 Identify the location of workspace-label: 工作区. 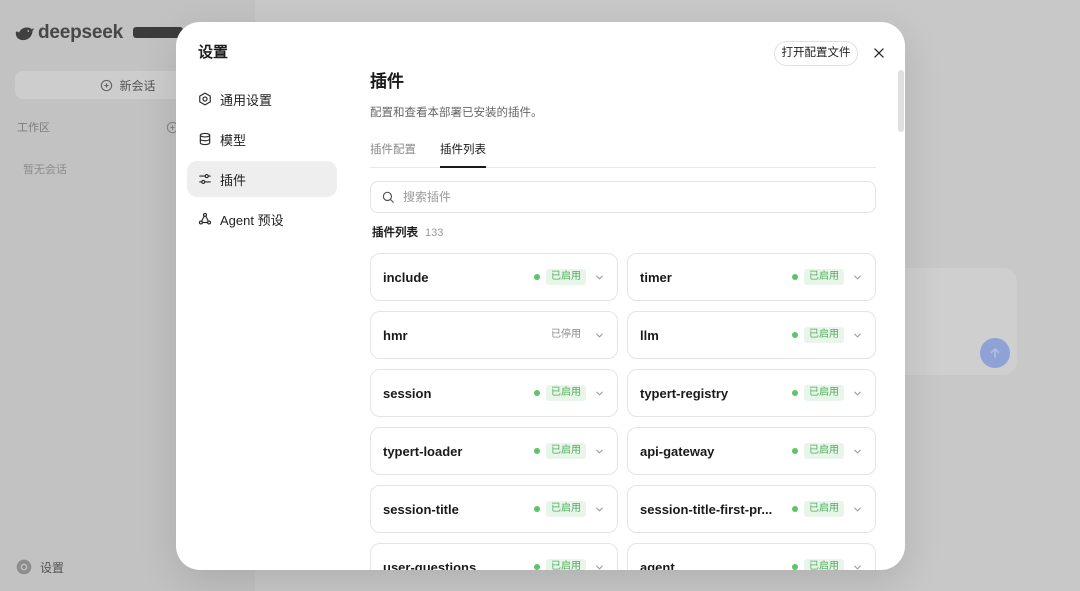
(33, 128).